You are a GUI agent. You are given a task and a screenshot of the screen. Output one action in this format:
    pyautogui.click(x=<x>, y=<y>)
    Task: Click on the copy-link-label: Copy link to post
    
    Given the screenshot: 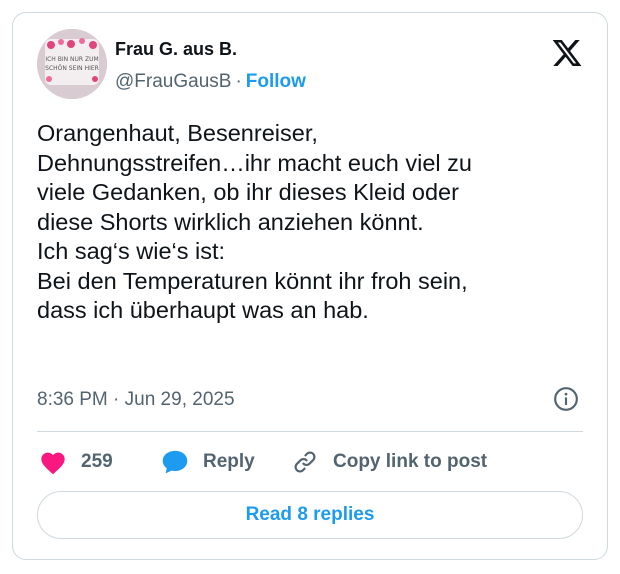 What is the action you would take?
    pyautogui.click(x=410, y=461)
    